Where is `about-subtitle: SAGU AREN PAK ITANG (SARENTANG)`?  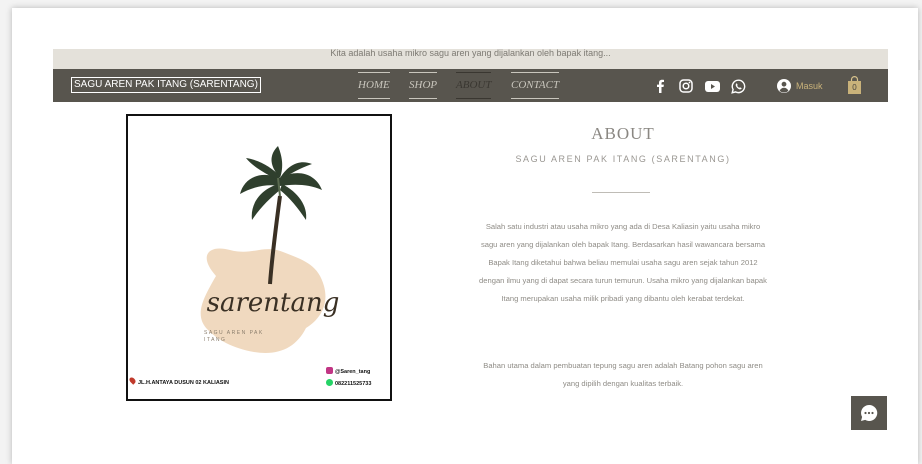 about-subtitle: SAGU AREN PAK ITANG (SARENTANG) is located at coordinates (623, 159).